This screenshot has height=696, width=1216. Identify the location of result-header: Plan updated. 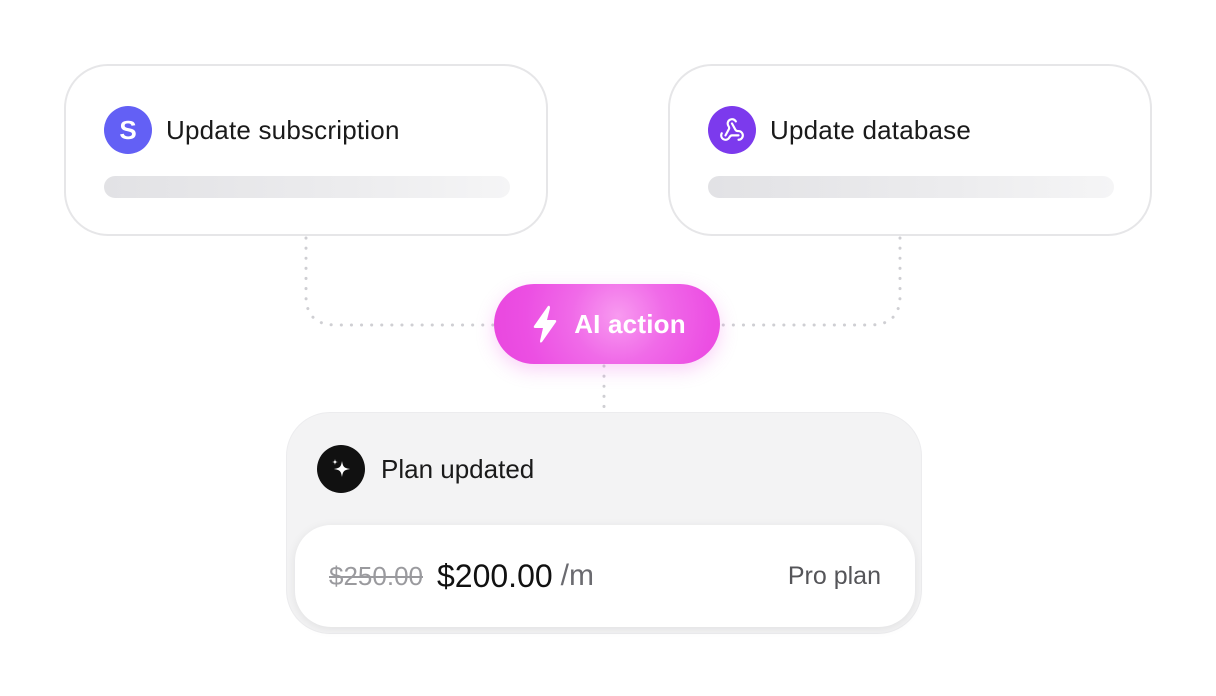
(425, 469).